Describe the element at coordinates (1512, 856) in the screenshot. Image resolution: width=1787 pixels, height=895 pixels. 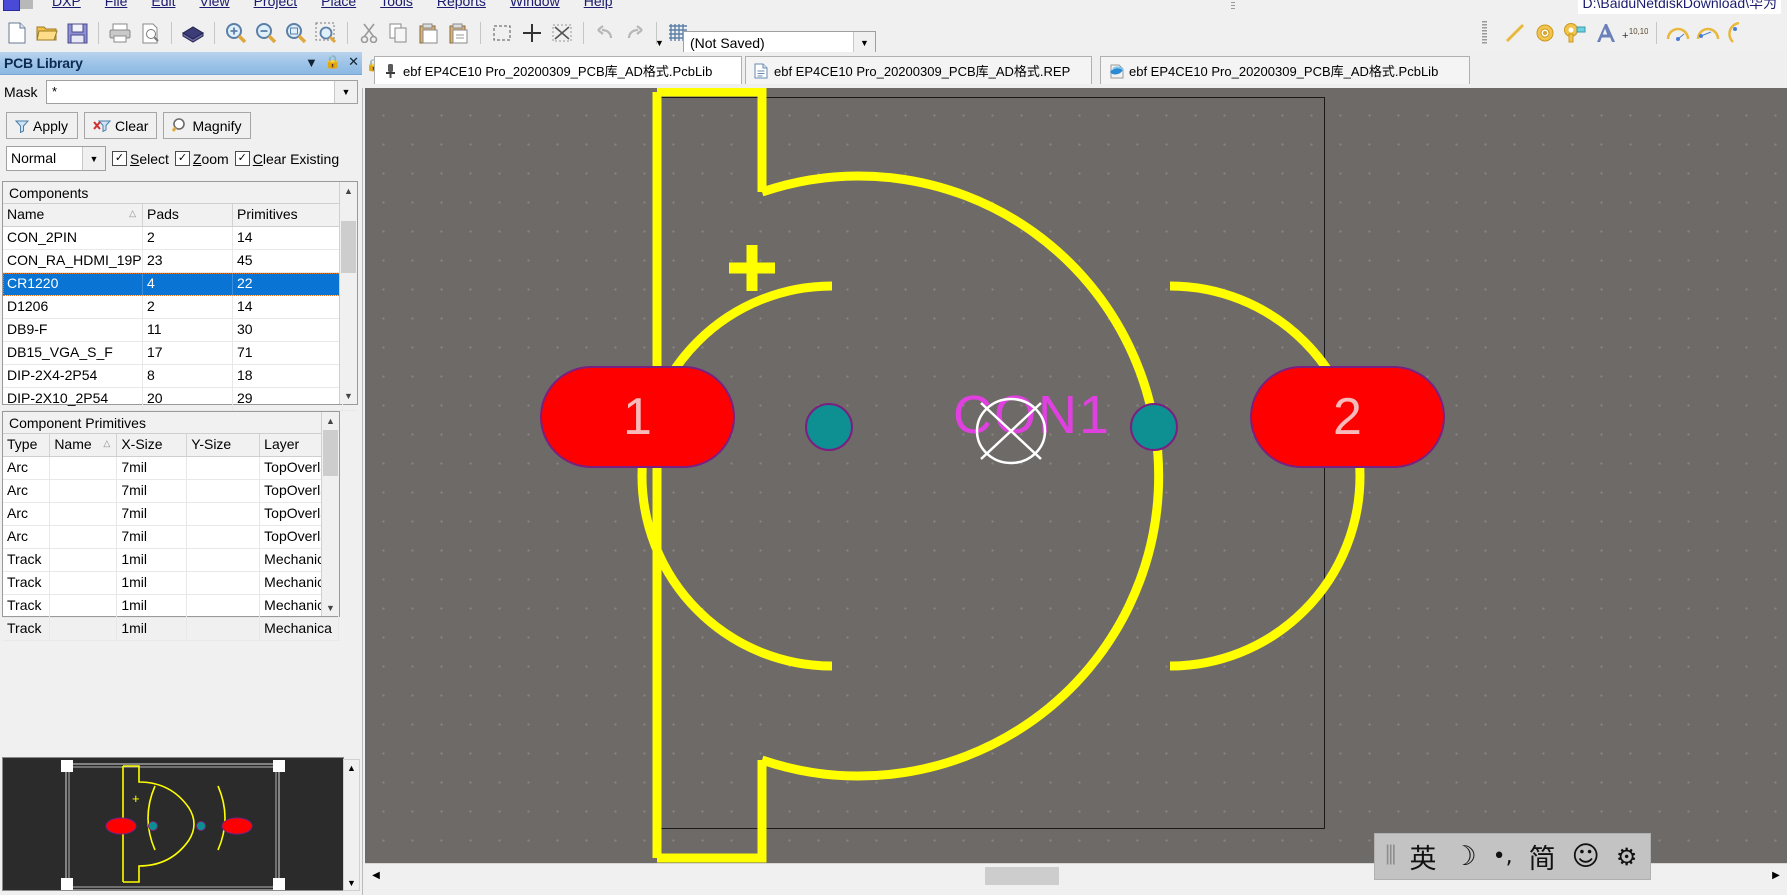
I see `ime-toolbar: ⦀ 英 ☽ •, 简 ☺ ⚙` at that location.